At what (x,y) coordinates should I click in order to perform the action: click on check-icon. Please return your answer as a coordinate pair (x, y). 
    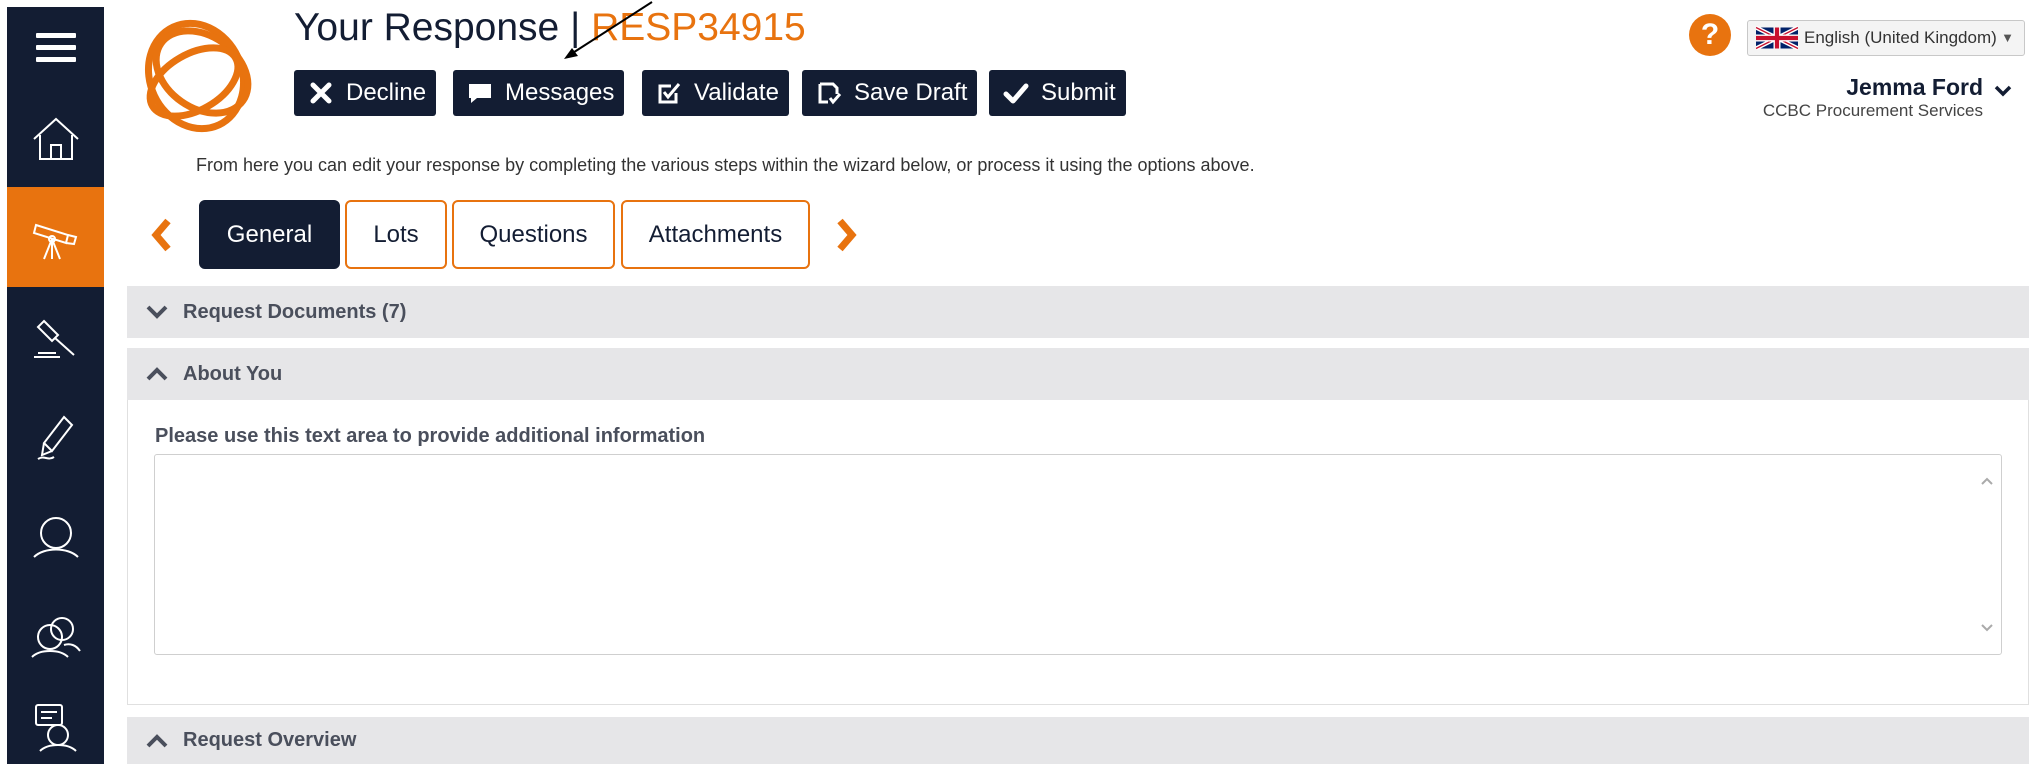
    Looking at the image, I should click on (1016, 93).